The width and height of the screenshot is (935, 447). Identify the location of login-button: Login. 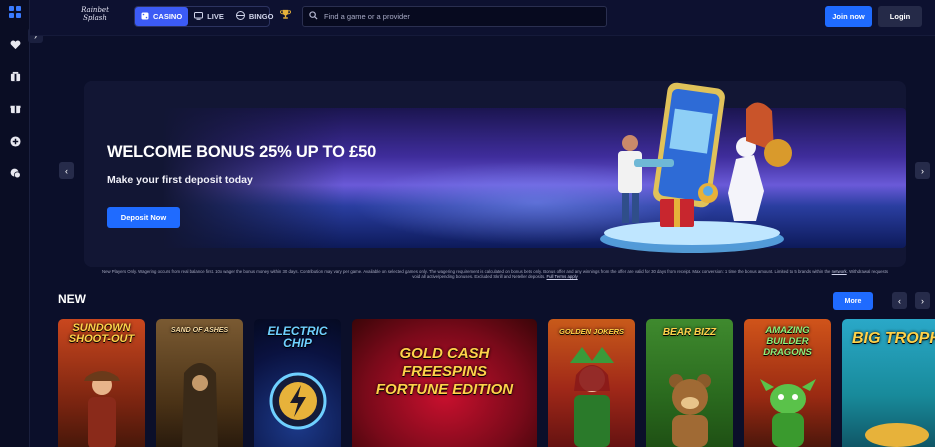
(900, 16).